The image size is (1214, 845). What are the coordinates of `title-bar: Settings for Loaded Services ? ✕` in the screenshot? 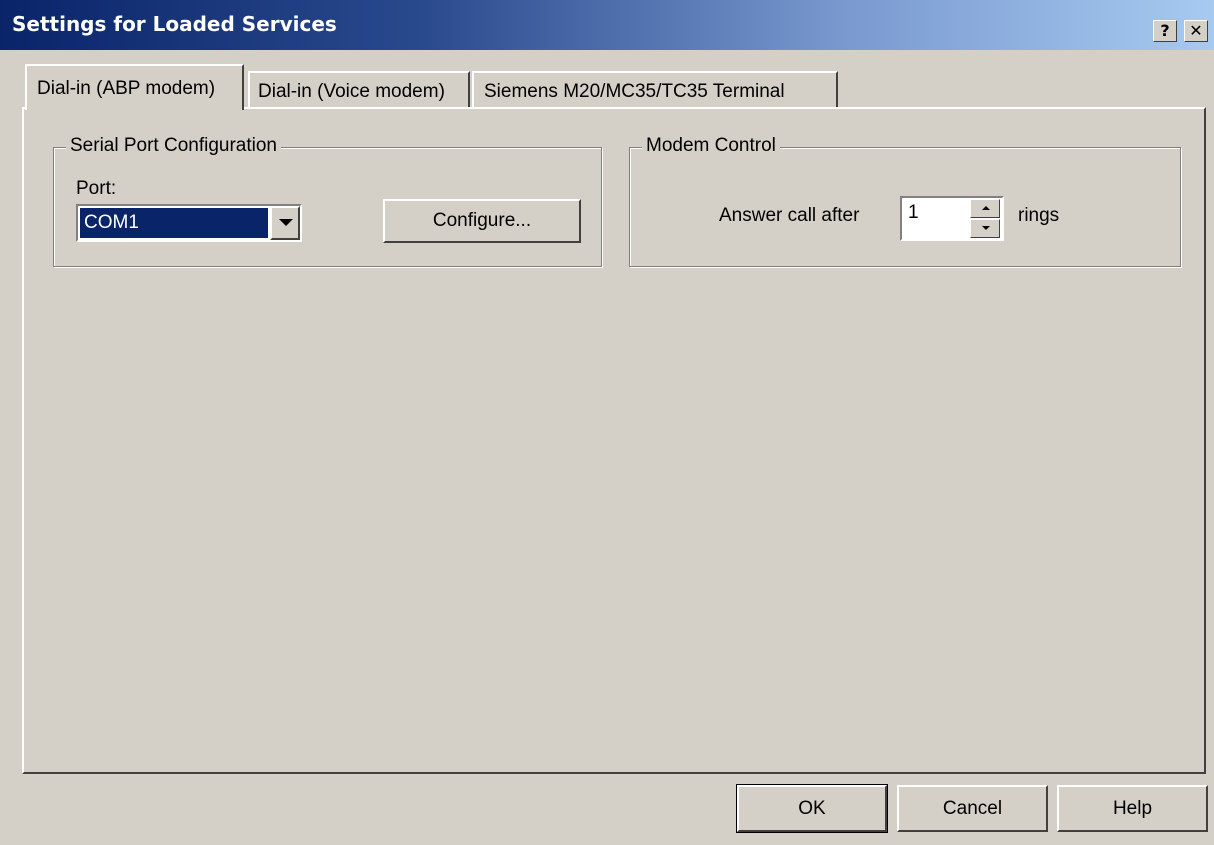 It's located at (607, 25).